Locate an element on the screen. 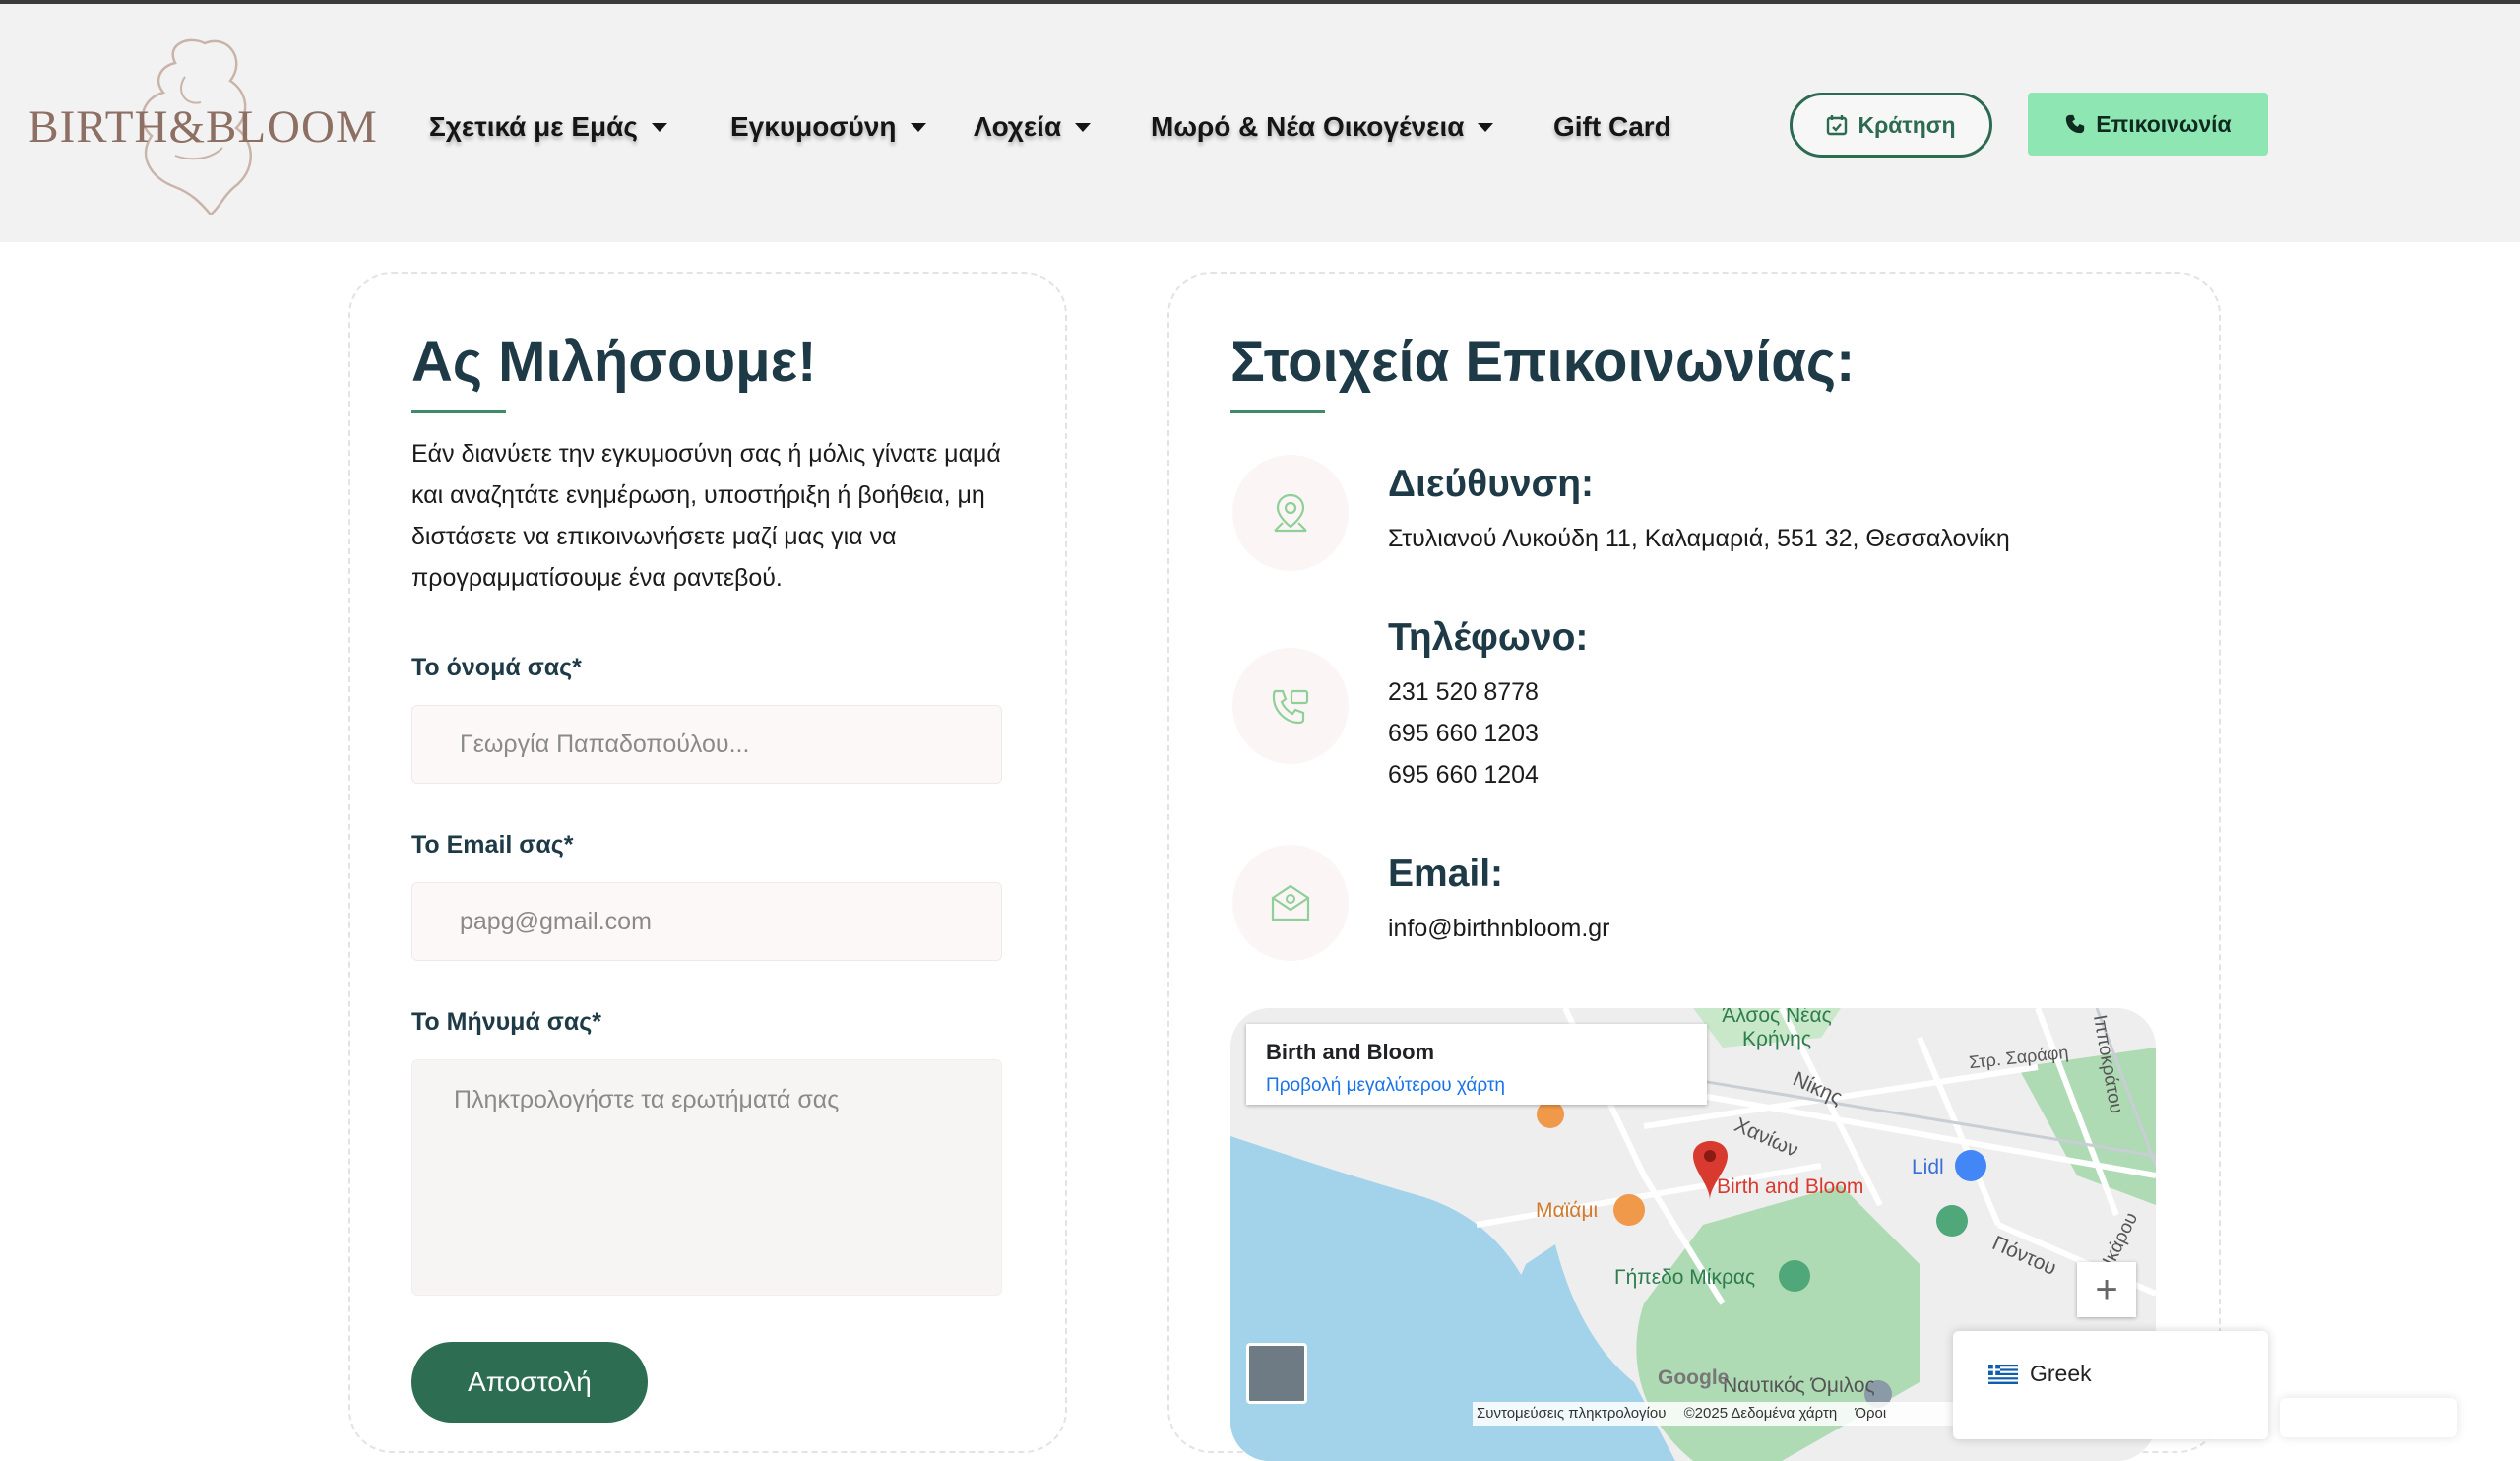 Image resolution: width=2520 pixels, height=1461 pixels. greek-flag-icon is located at coordinates (2003, 1374).